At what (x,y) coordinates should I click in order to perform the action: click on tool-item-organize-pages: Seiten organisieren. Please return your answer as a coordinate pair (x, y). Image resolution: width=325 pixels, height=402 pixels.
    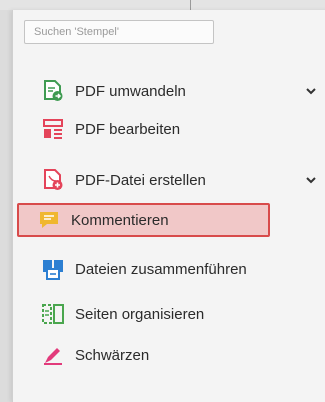
    Looking at the image, I should click on (169, 314).